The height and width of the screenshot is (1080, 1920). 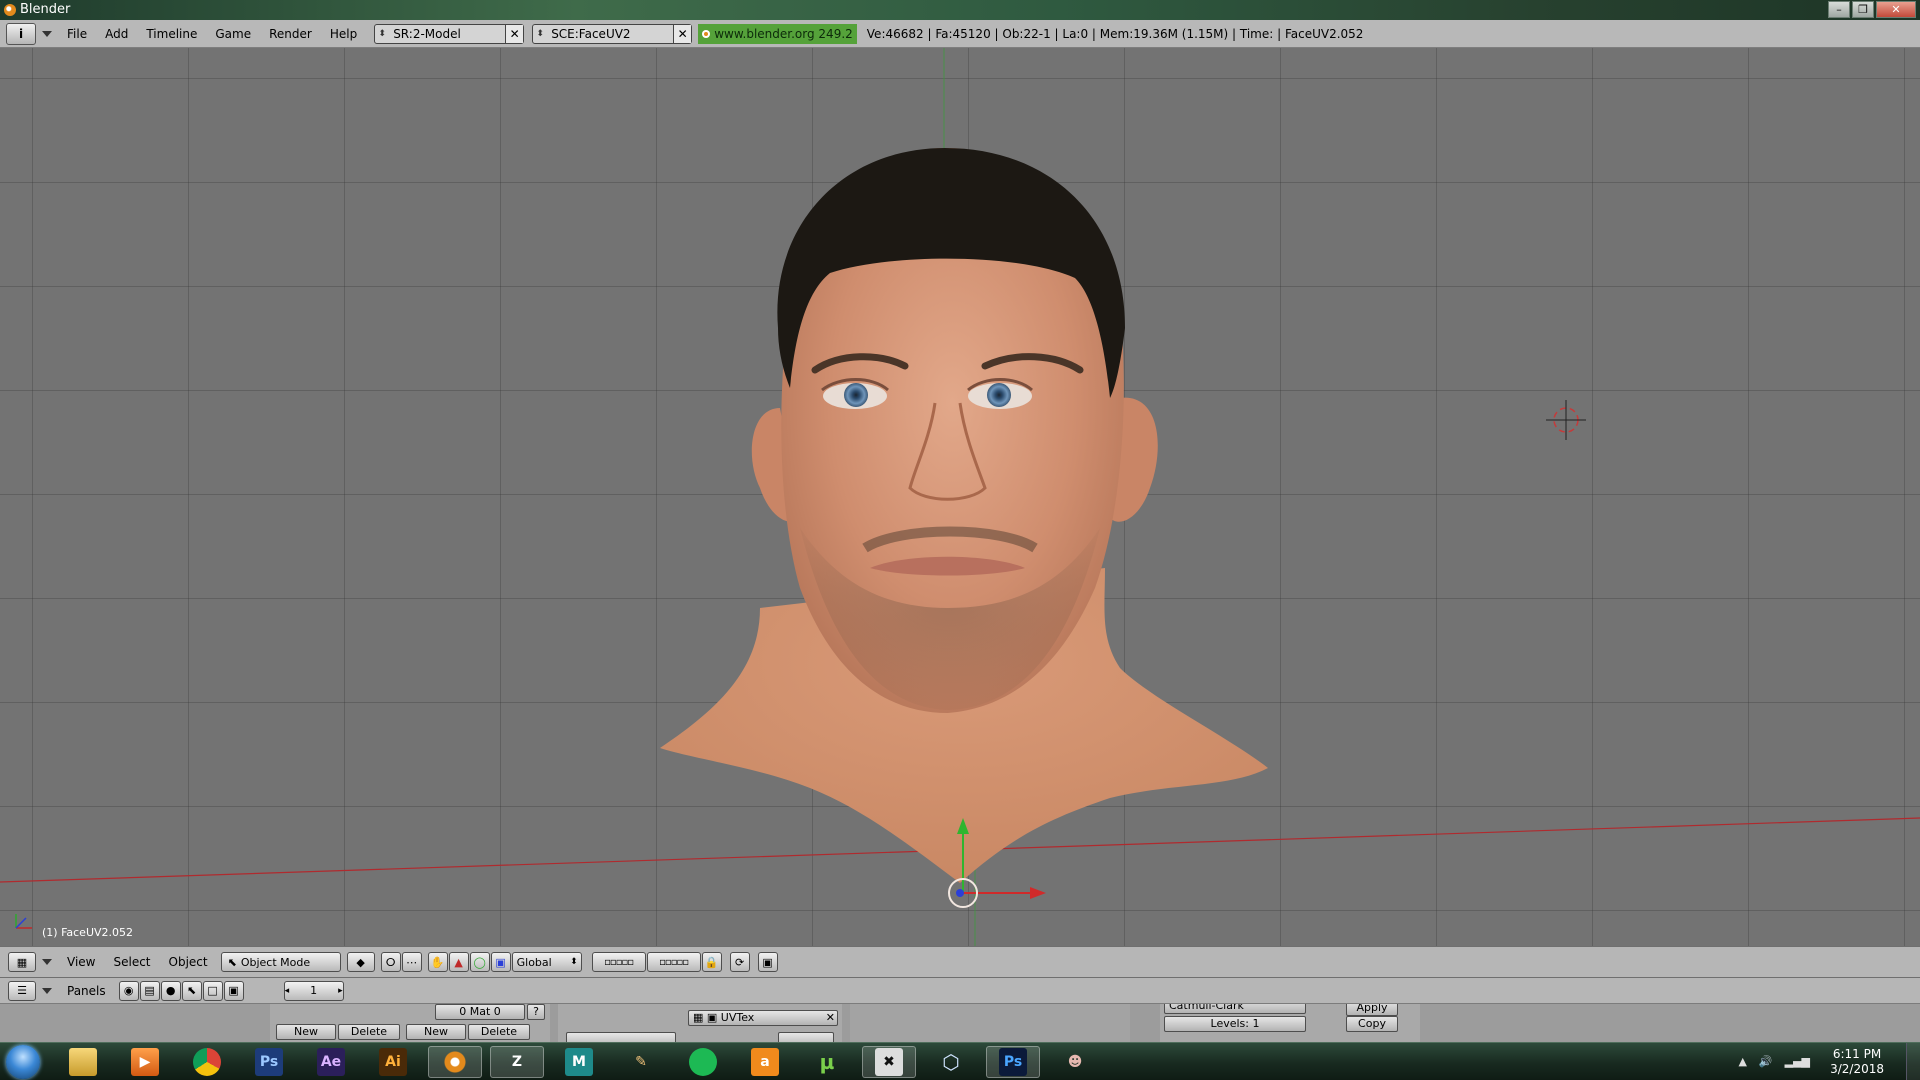 I want to click on copy-modifier-button: Copy, so click(x=1372, y=1024).